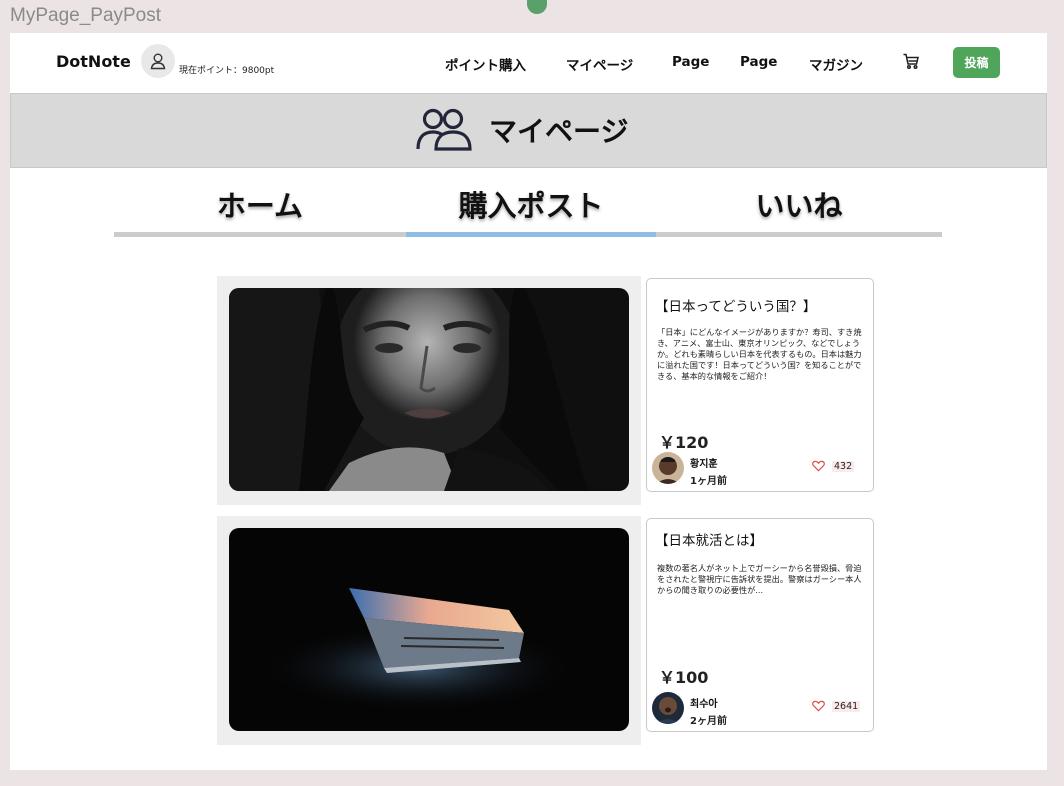  I want to click on nav-buy-points: ポイント購入, so click(485, 64).